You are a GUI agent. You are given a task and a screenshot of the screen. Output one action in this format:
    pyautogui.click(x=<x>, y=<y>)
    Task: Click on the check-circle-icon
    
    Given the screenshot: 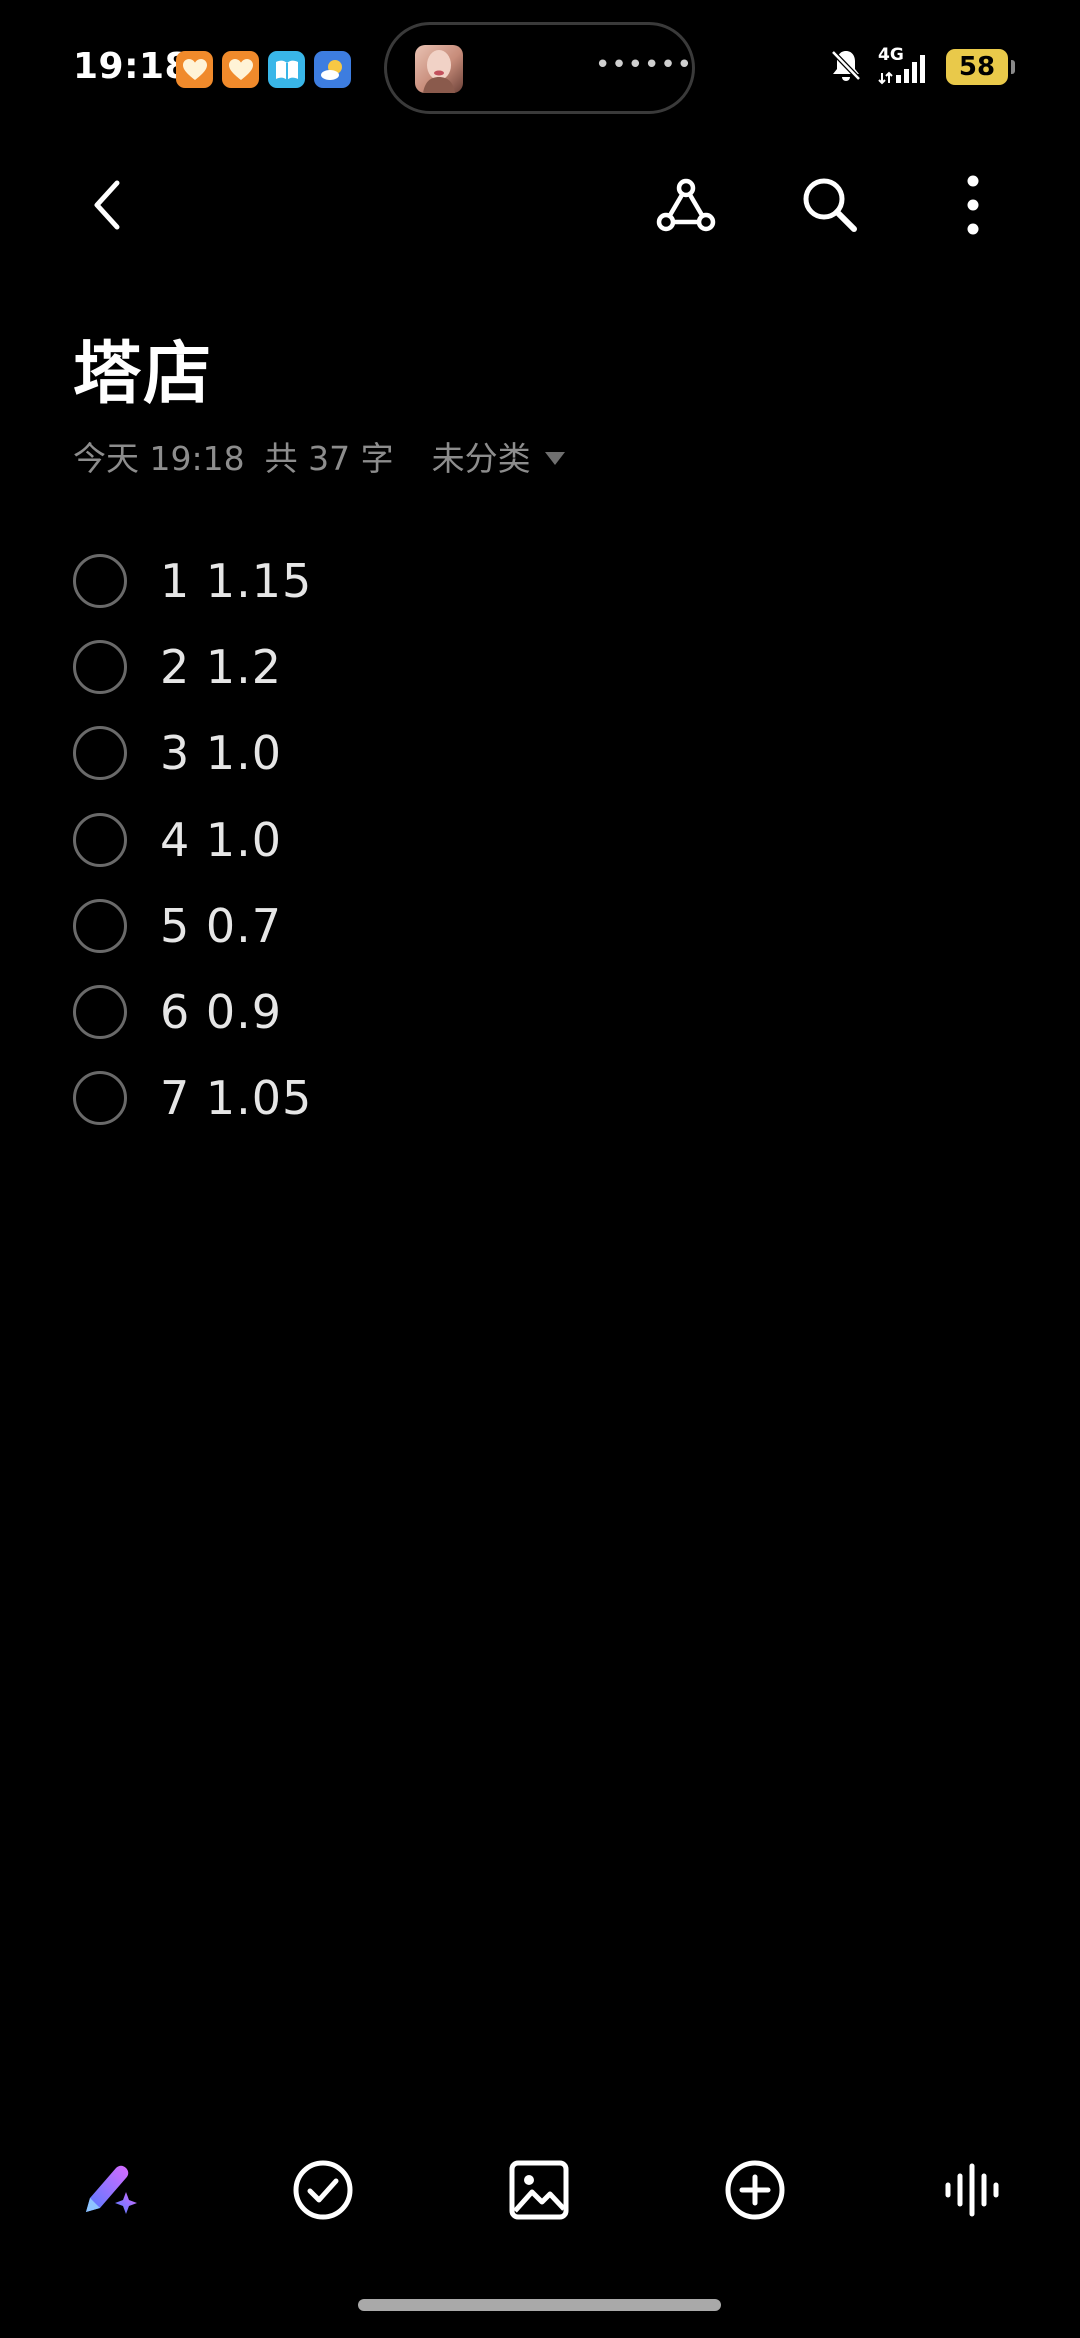 What is the action you would take?
    pyautogui.click(x=323, y=2190)
    